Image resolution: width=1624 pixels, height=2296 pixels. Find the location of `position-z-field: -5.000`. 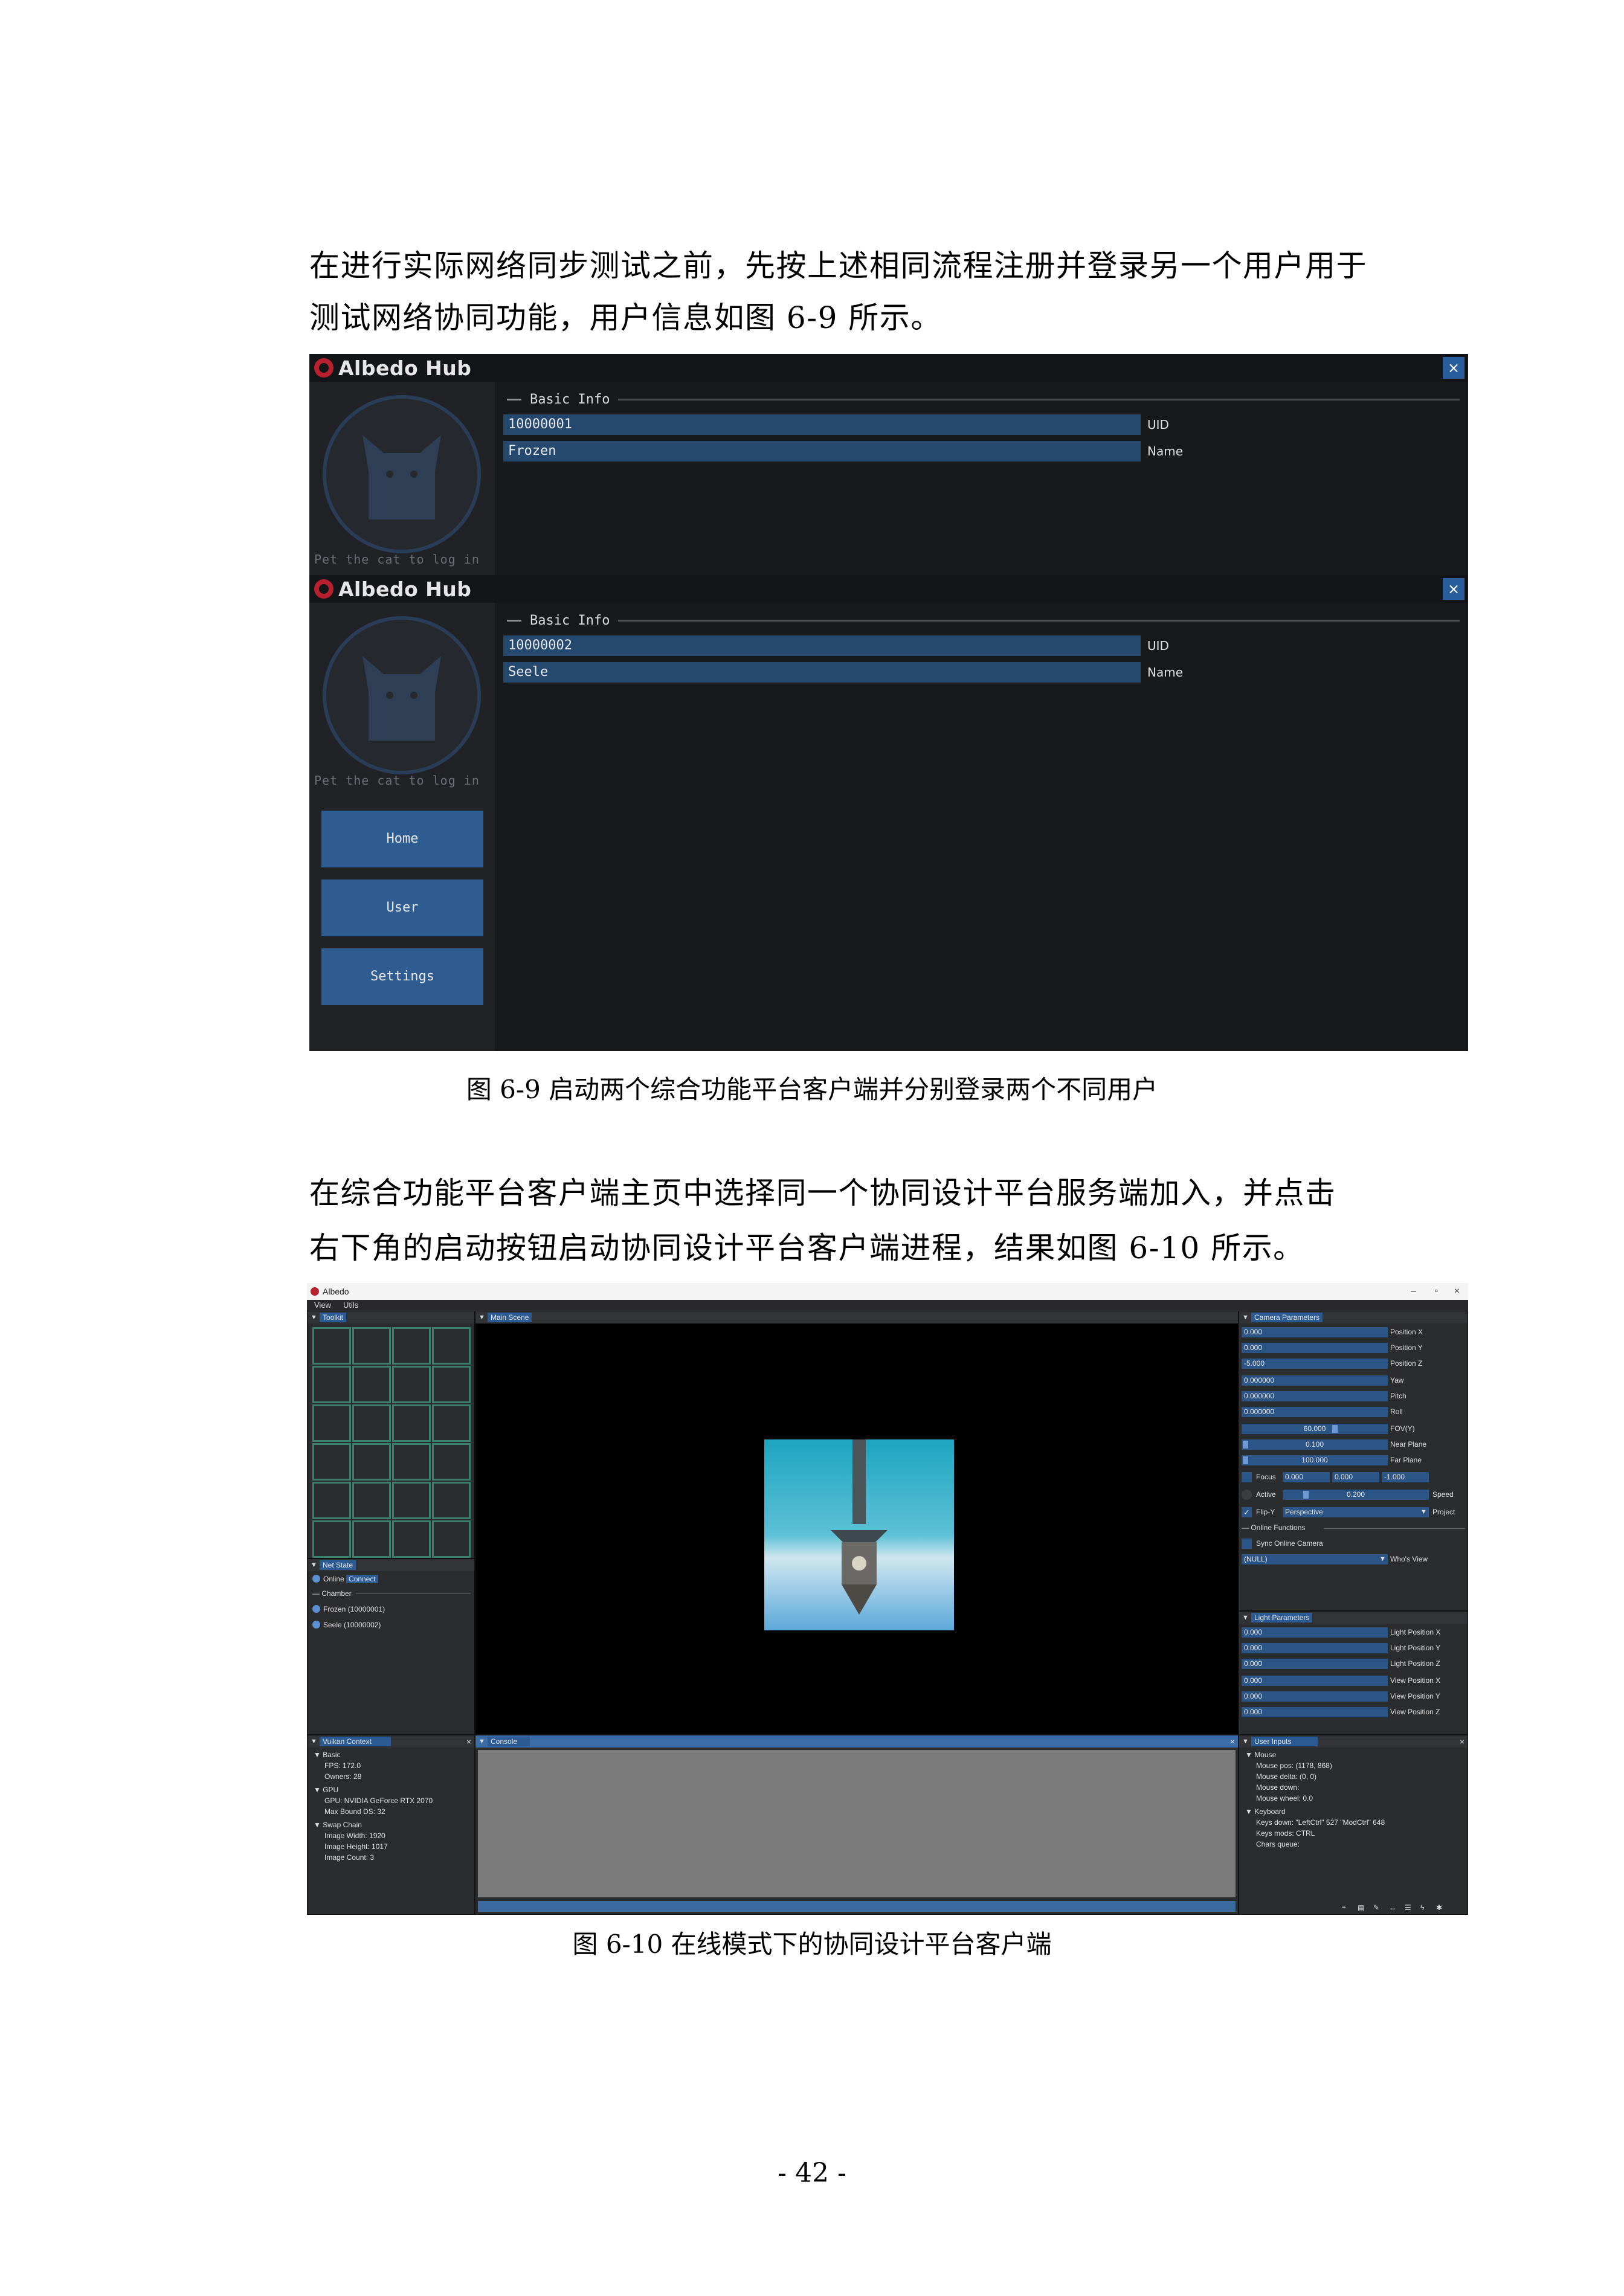

position-z-field: -5.000 is located at coordinates (1315, 1364).